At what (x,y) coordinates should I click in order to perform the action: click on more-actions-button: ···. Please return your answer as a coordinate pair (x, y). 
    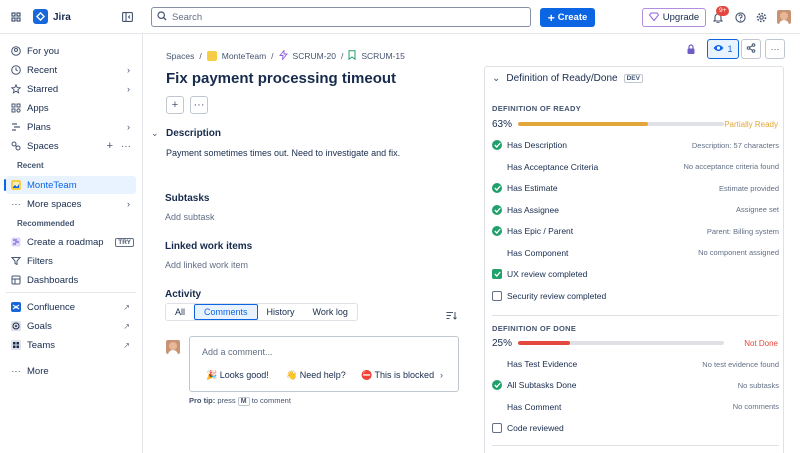
    Looking at the image, I should click on (199, 105).